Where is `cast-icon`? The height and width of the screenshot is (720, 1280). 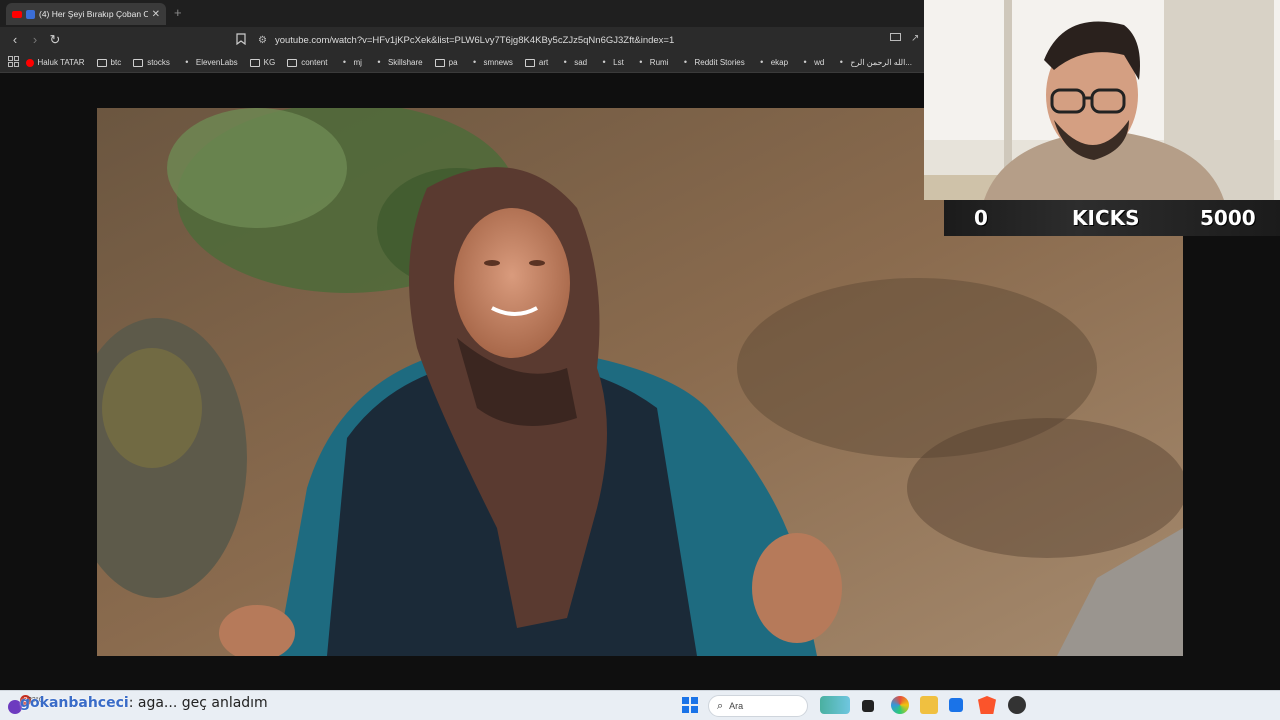
cast-icon is located at coordinates (895, 39).